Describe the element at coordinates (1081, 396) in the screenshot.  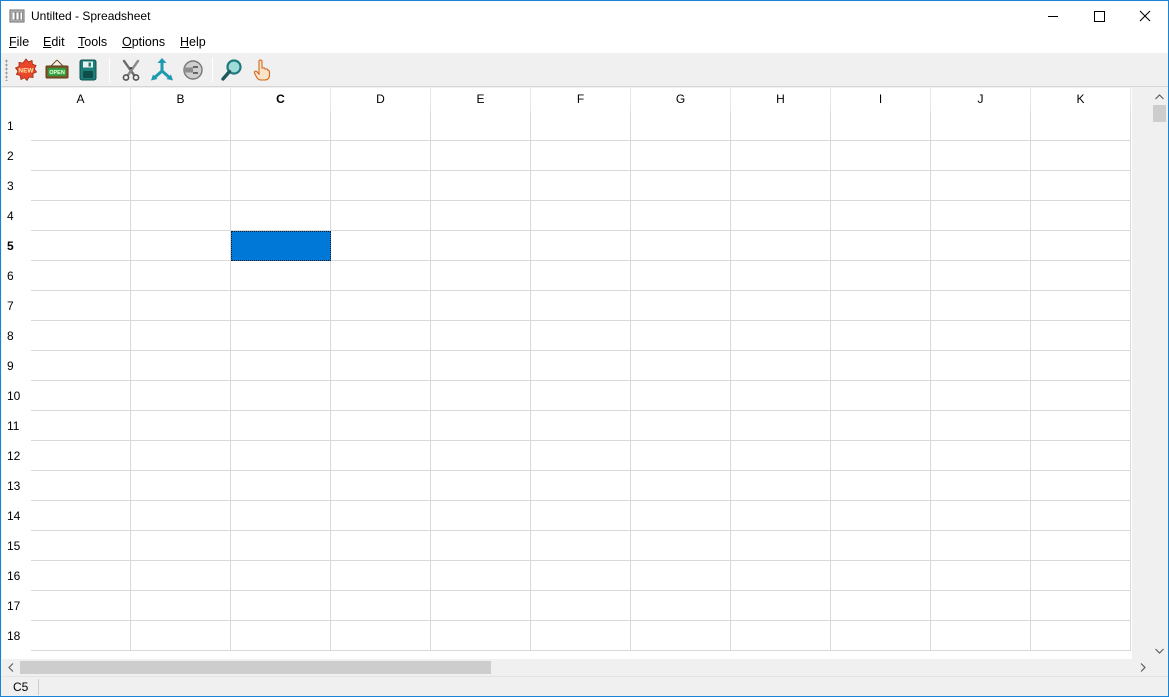
I see `cell-k10` at that location.